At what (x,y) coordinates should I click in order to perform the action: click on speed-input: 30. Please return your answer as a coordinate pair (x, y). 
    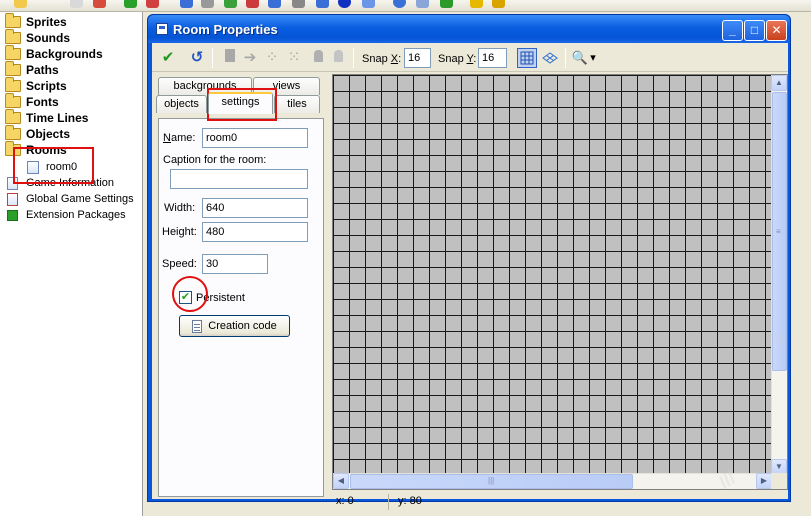
    Looking at the image, I should click on (235, 264).